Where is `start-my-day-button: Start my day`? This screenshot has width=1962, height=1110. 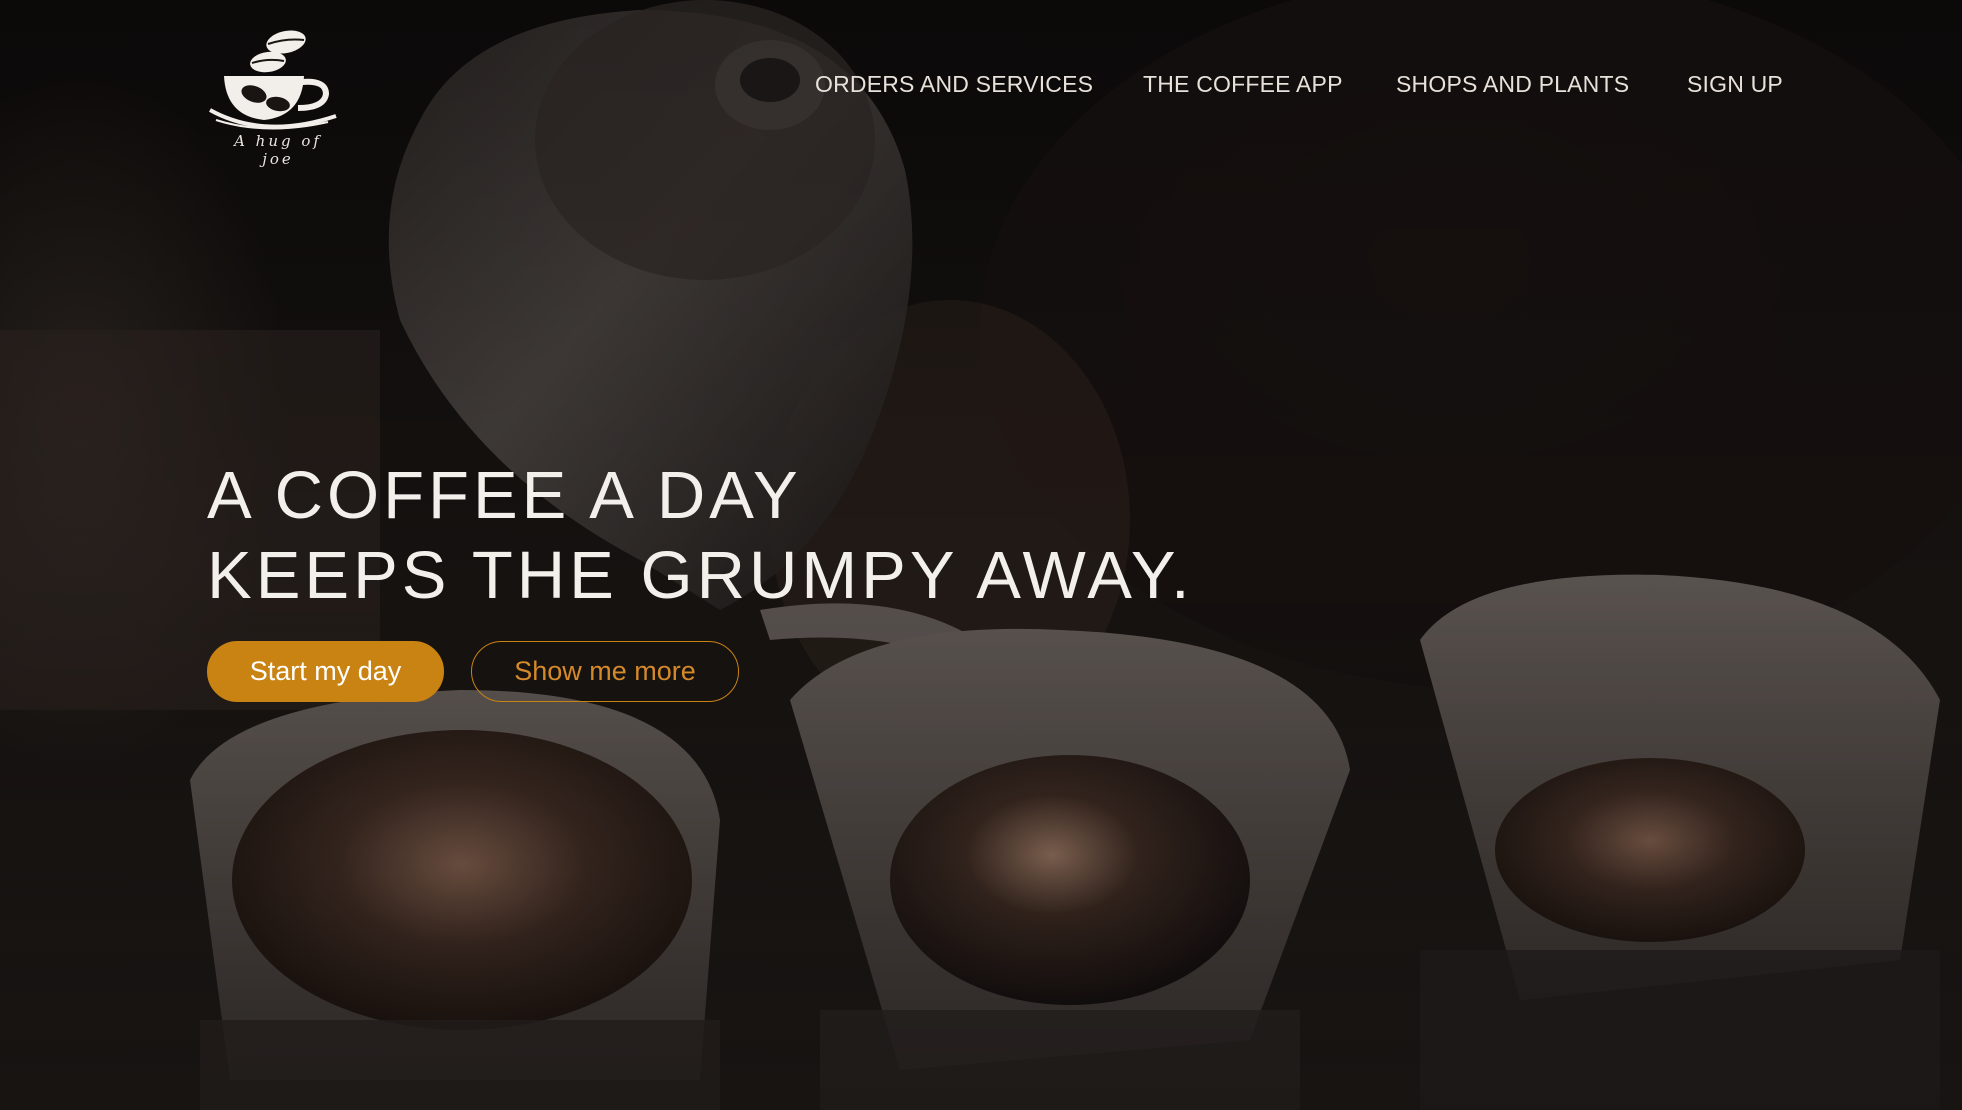
start-my-day-button: Start my day is located at coordinates (325, 671).